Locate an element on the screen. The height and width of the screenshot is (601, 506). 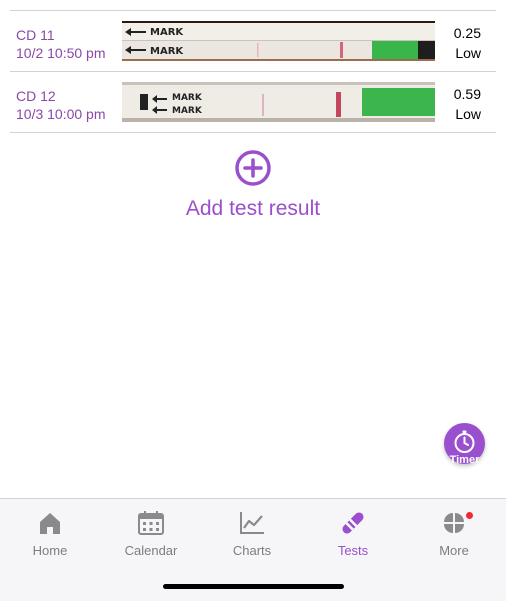
result-value: 0.25 Low is located at coordinates (467, 43).